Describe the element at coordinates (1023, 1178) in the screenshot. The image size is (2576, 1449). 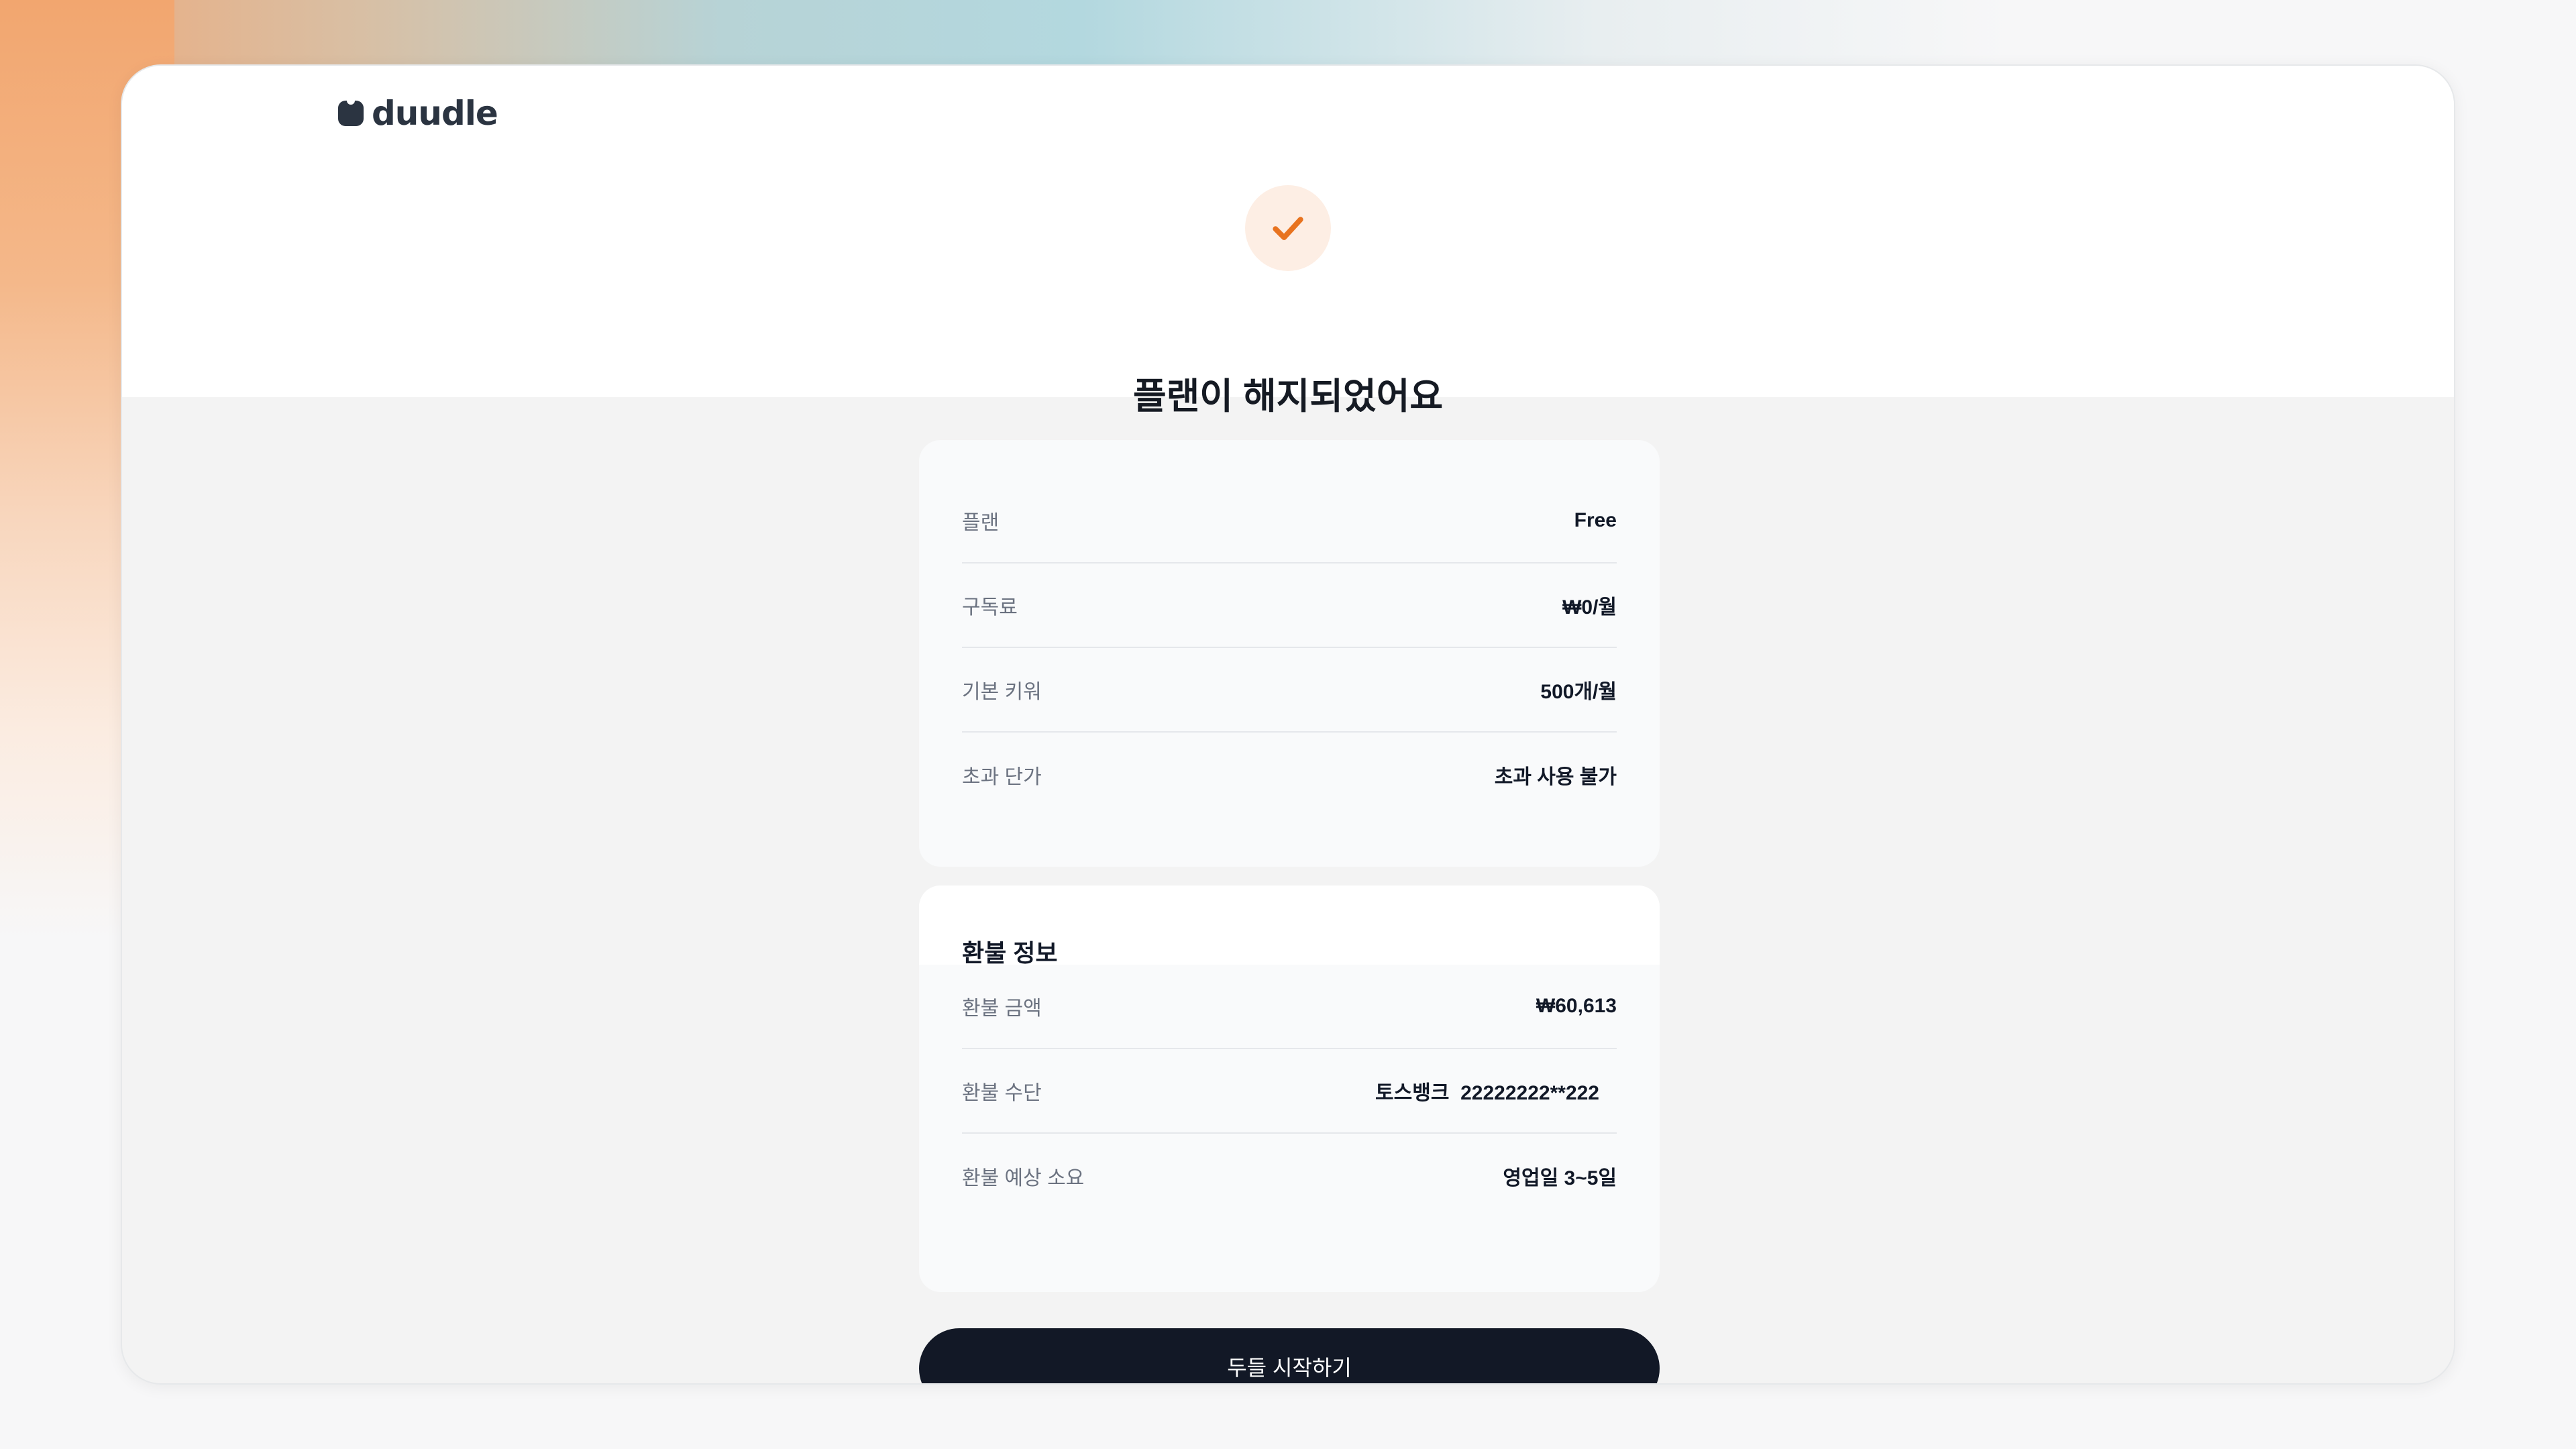
I see `refund-eta-label: 환불 예상 소요` at that location.